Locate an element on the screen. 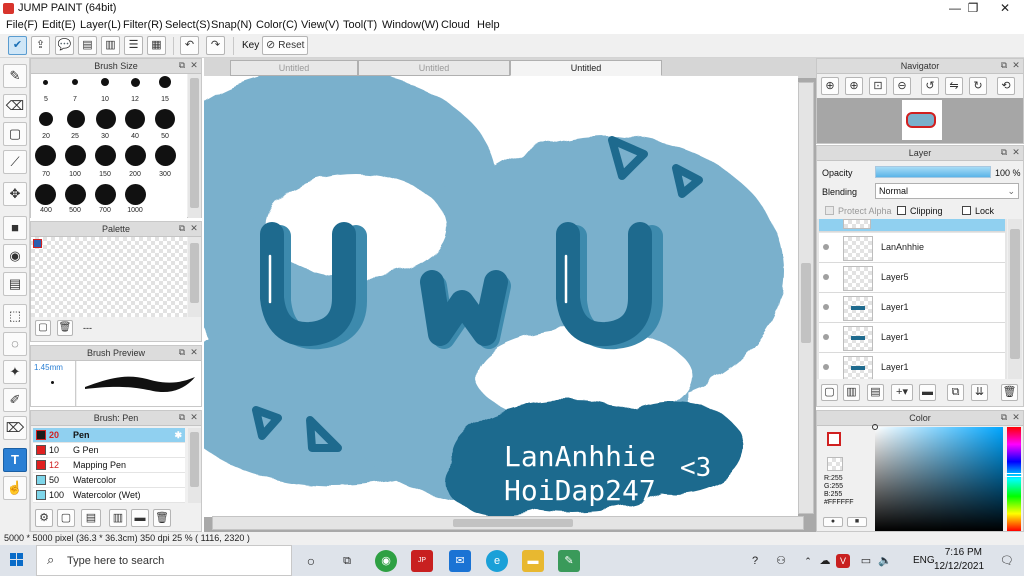 Image resolution: width=1024 pixels, height=576 pixels. menu-color: Color(C) is located at coordinates (277, 25).